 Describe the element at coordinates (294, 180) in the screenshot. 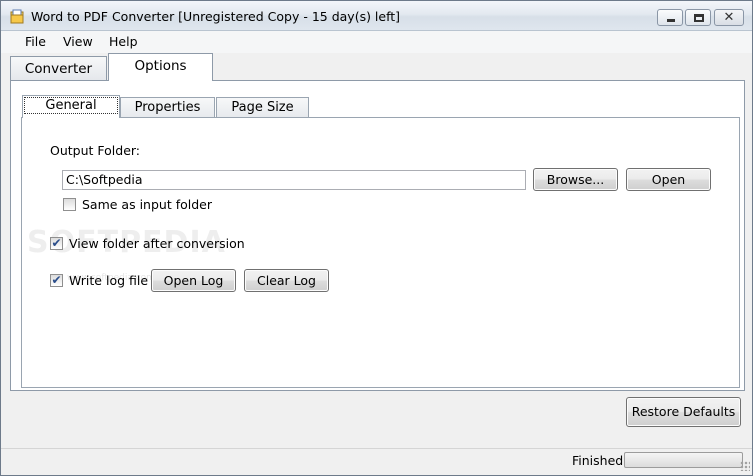

I see `output-folder-input: C:\Softpedia` at that location.